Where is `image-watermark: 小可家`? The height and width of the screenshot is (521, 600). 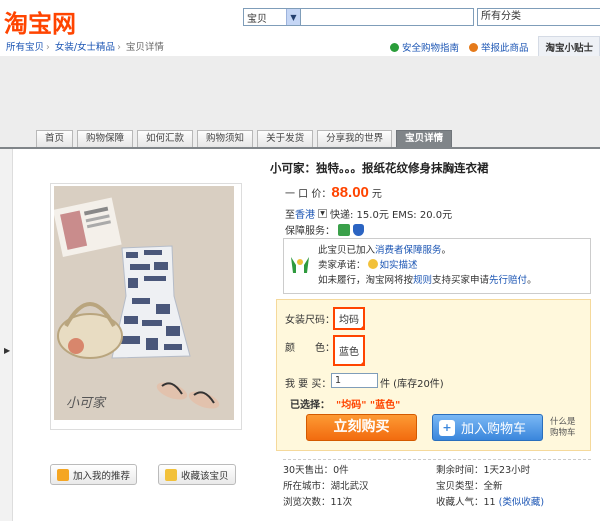 image-watermark: 小可家 is located at coordinates (86, 403).